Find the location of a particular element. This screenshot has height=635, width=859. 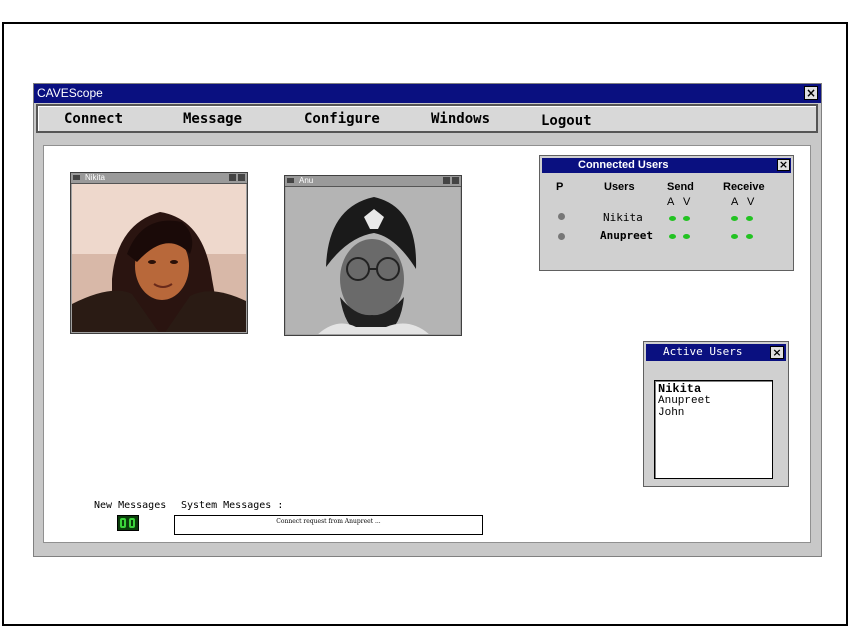

menu-configure: Configure is located at coordinates (342, 119).